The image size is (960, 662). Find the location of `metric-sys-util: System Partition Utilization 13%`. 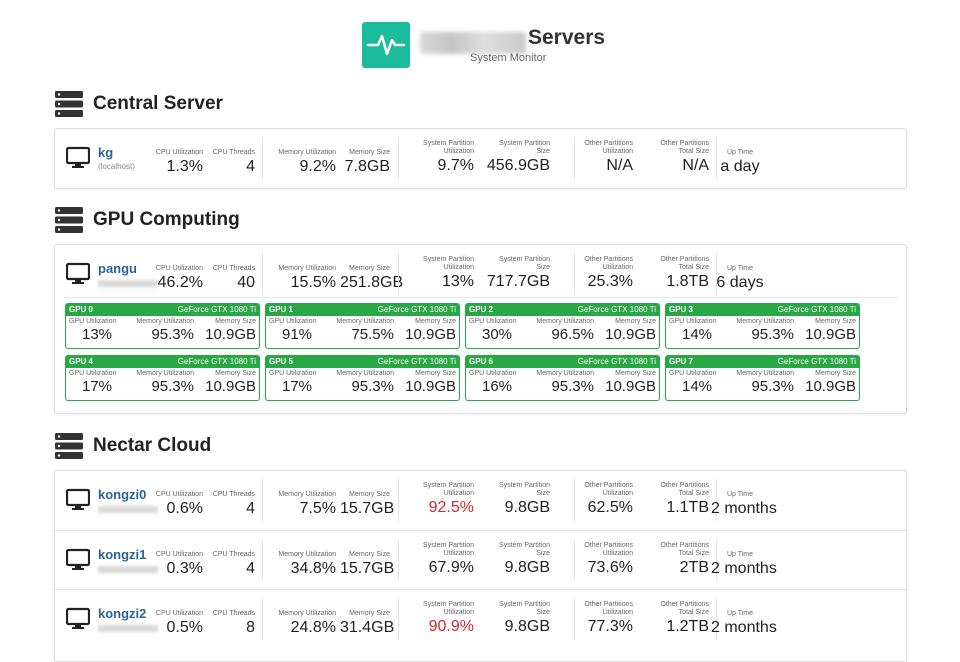

metric-sys-util: System Partition Utilization 13% is located at coordinates (434, 273).